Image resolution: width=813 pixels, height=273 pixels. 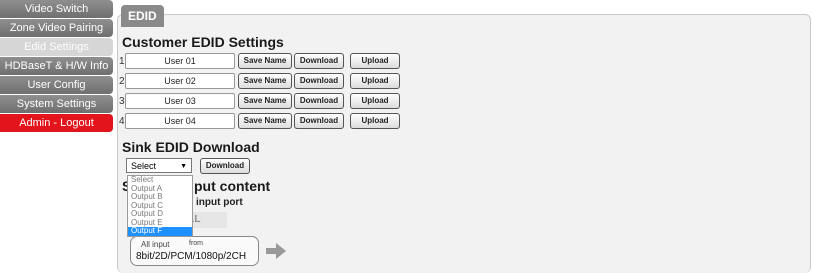 What do you see at coordinates (122, 101) in the screenshot?
I see `row-number: 3` at bounding box center [122, 101].